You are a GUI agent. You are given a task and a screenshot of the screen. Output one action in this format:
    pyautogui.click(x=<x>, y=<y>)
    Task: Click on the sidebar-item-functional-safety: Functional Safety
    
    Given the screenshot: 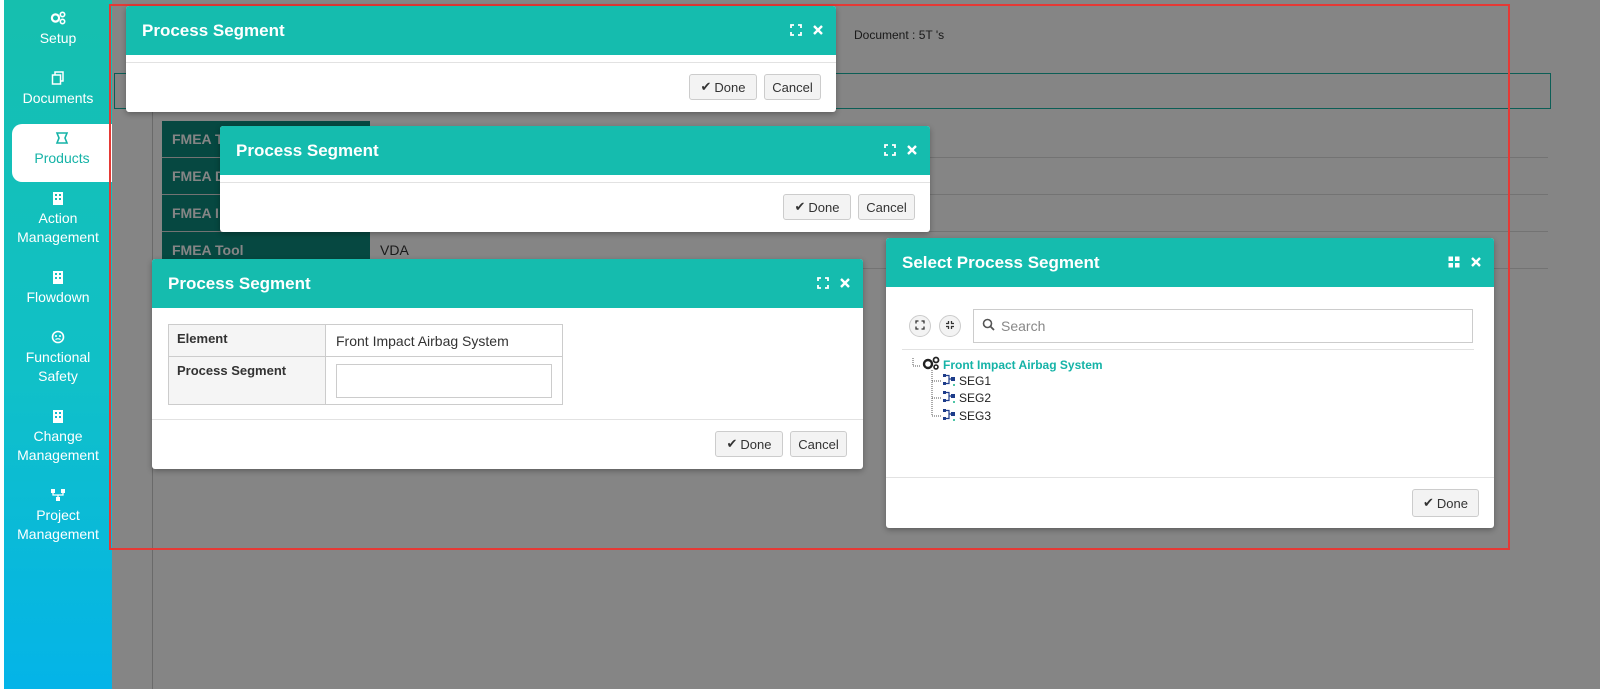 What is the action you would take?
    pyautogui.click(x=58, y=357)
    